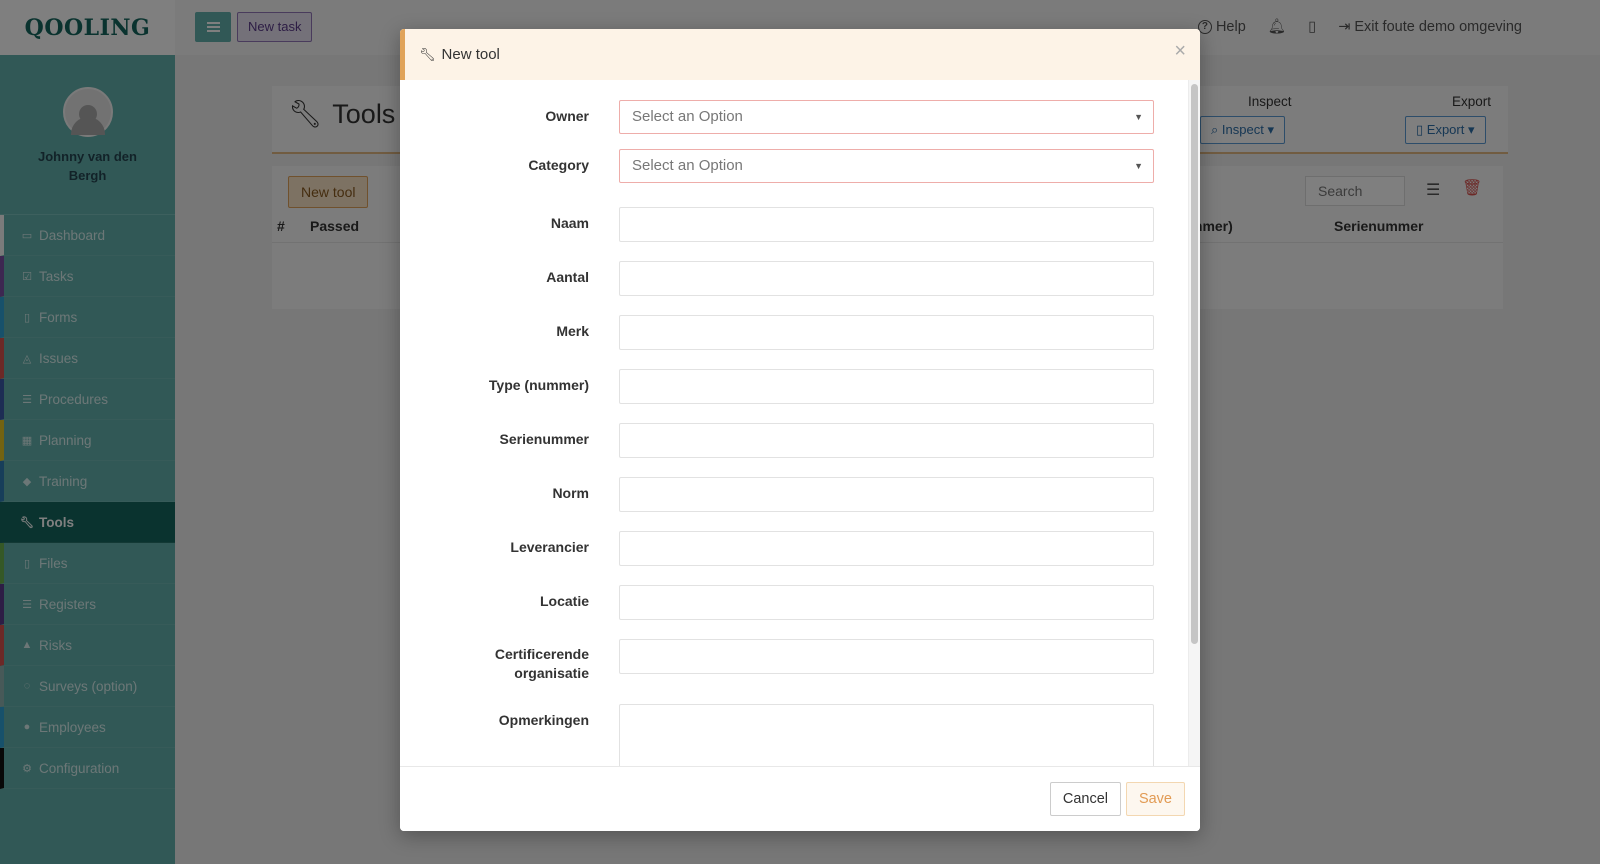 This screenshot has height=864, width=1600. I want to click on opmerkingen-textarea, so click(886, 735).